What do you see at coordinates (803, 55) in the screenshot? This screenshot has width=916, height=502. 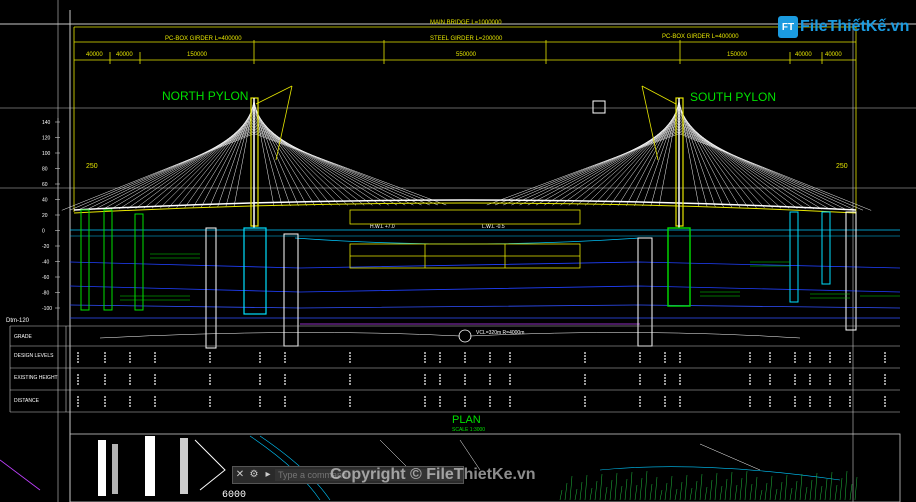 I see `dim-d6: 40000` at bounding box center [803, 55].